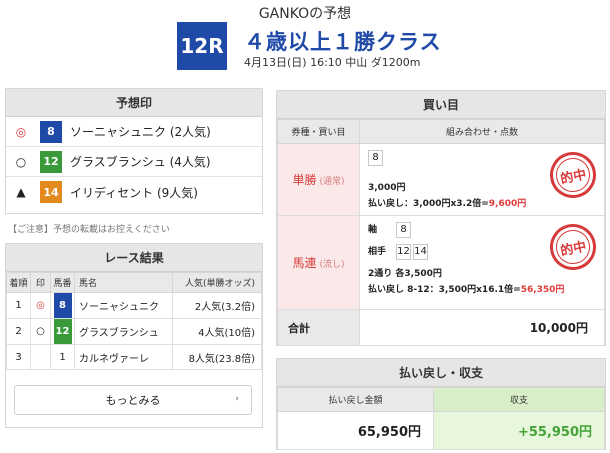  I want to click on table-row: 1 ◎ 8 ソーニャシュニク 2人気(3.2倍), so click(134, 305).